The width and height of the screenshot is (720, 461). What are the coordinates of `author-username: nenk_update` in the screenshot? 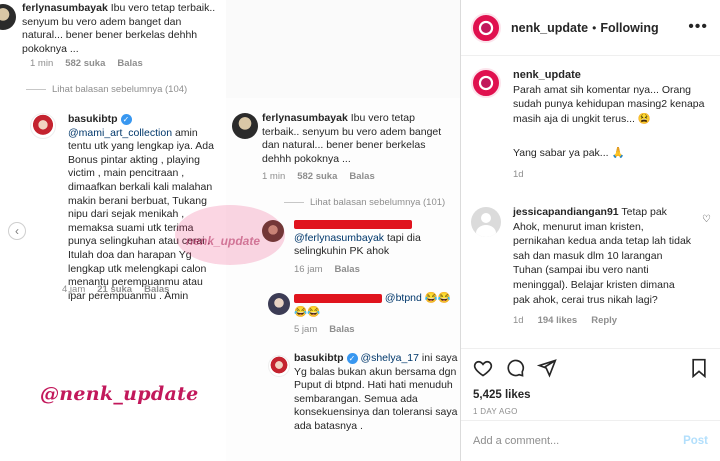 It's located at (549, 28).